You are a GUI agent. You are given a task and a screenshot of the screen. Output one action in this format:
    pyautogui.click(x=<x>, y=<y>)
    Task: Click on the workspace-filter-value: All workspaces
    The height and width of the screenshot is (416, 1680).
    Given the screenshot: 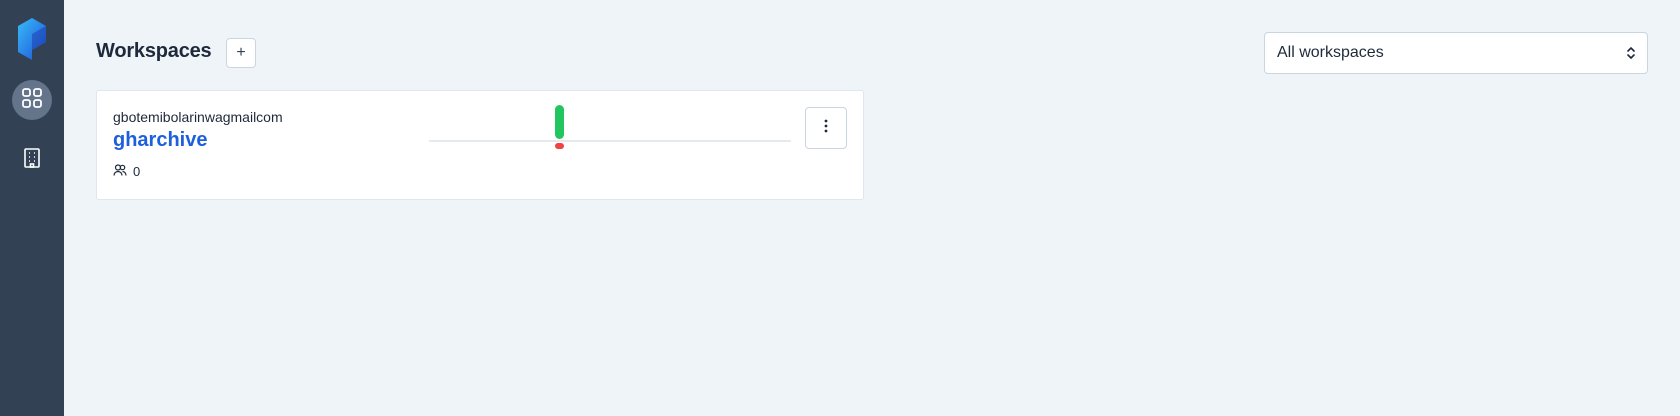 What is the action you would take?
    pyautogui.click(x=1330, y=52)
    